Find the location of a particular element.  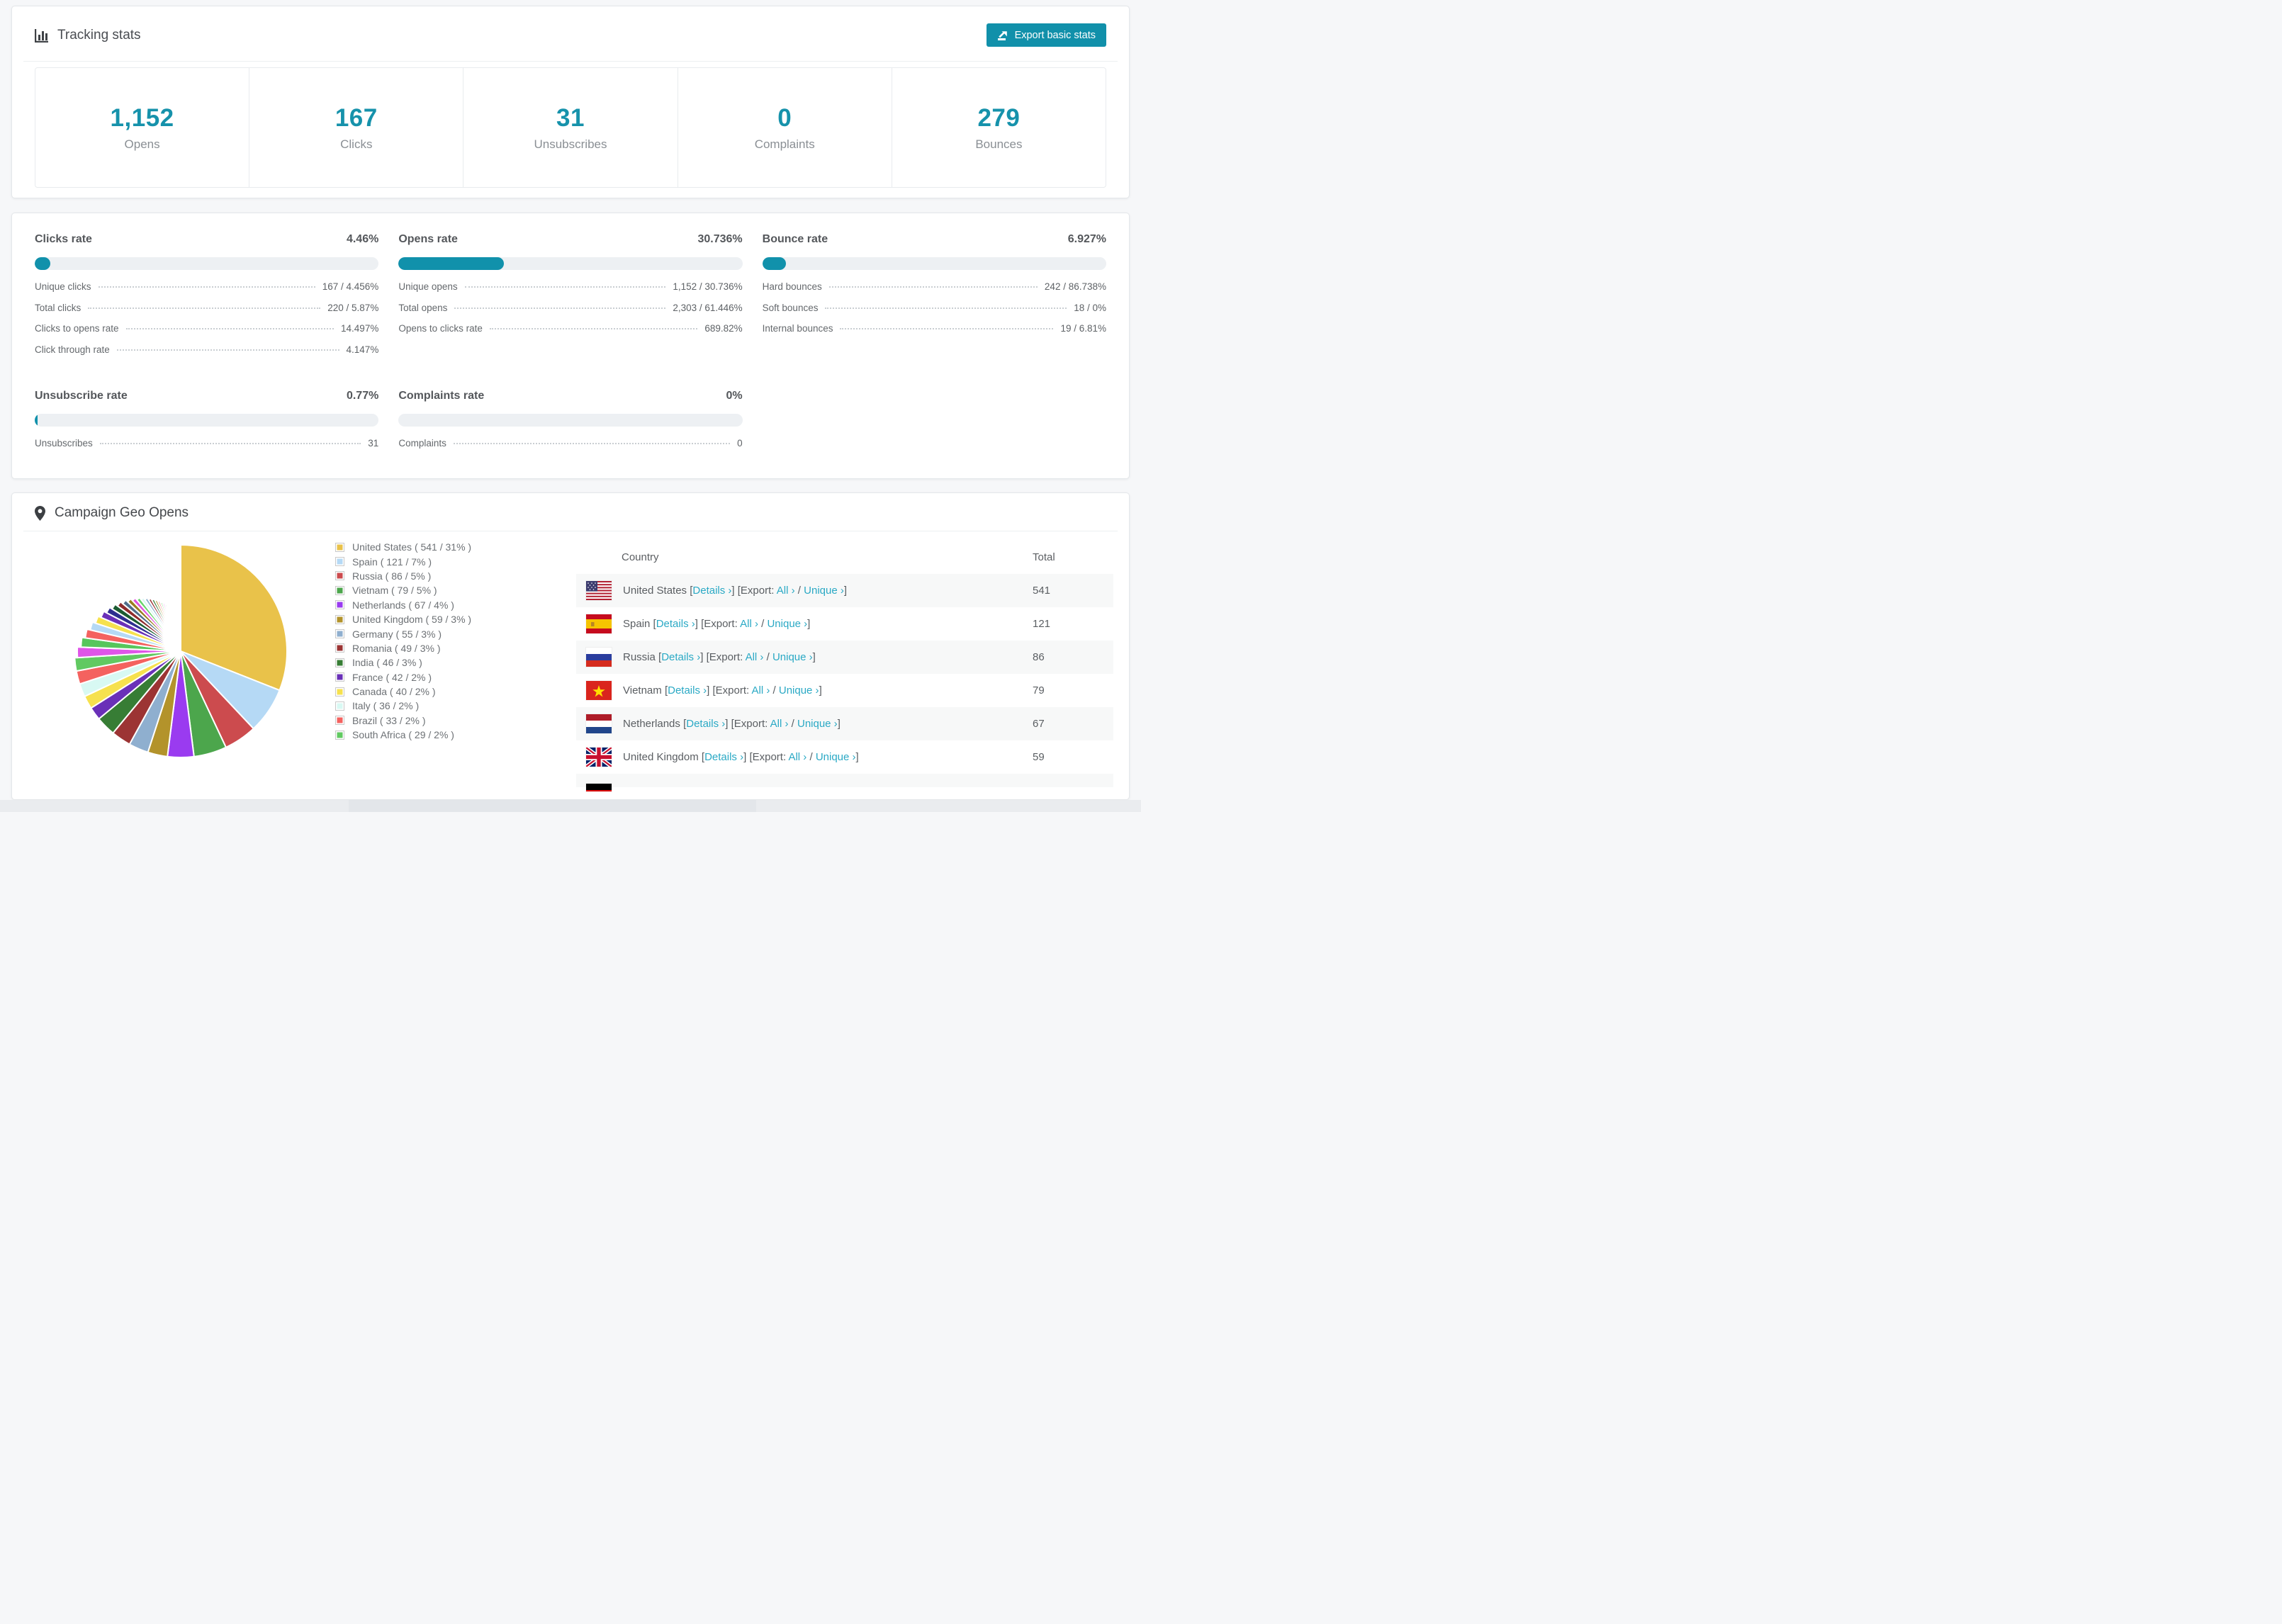

rate-head: Complaints rate 0% is located at coordinates (570, 396).